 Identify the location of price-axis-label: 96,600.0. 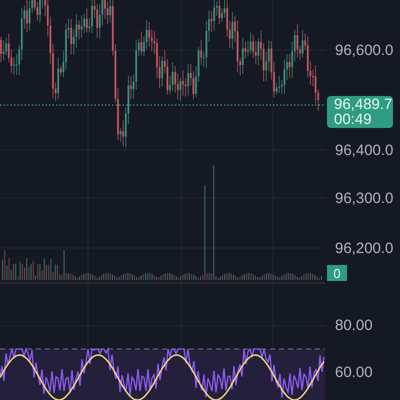
(364, 50).